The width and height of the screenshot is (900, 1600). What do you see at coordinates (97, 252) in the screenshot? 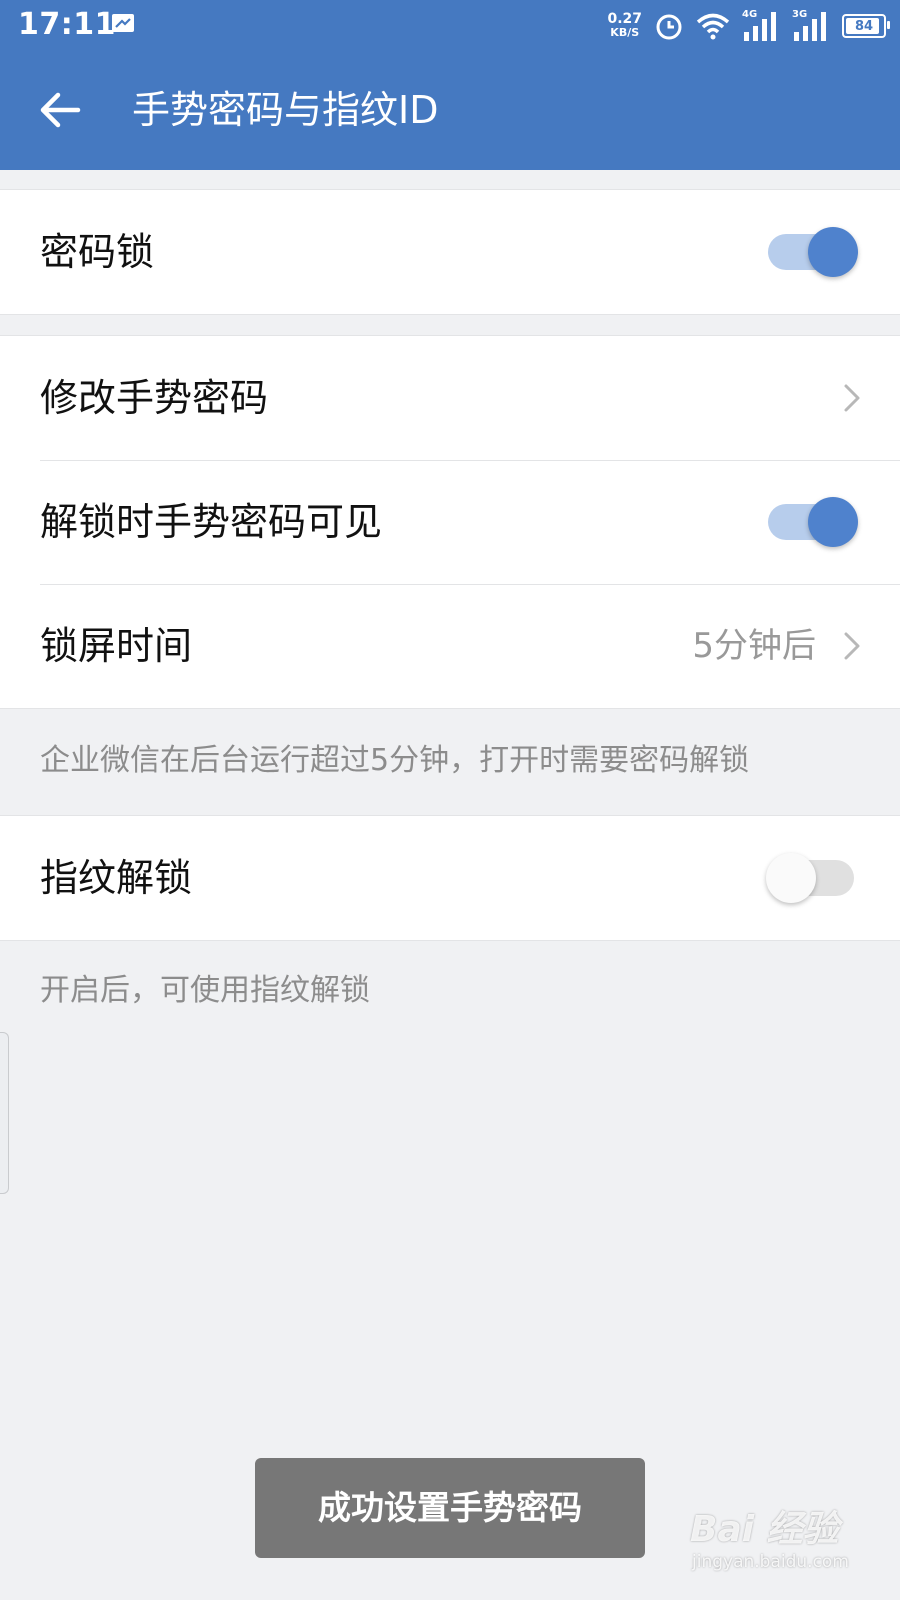
I see `password-lock-label: 密码锁` at bounding box center [97, 252].